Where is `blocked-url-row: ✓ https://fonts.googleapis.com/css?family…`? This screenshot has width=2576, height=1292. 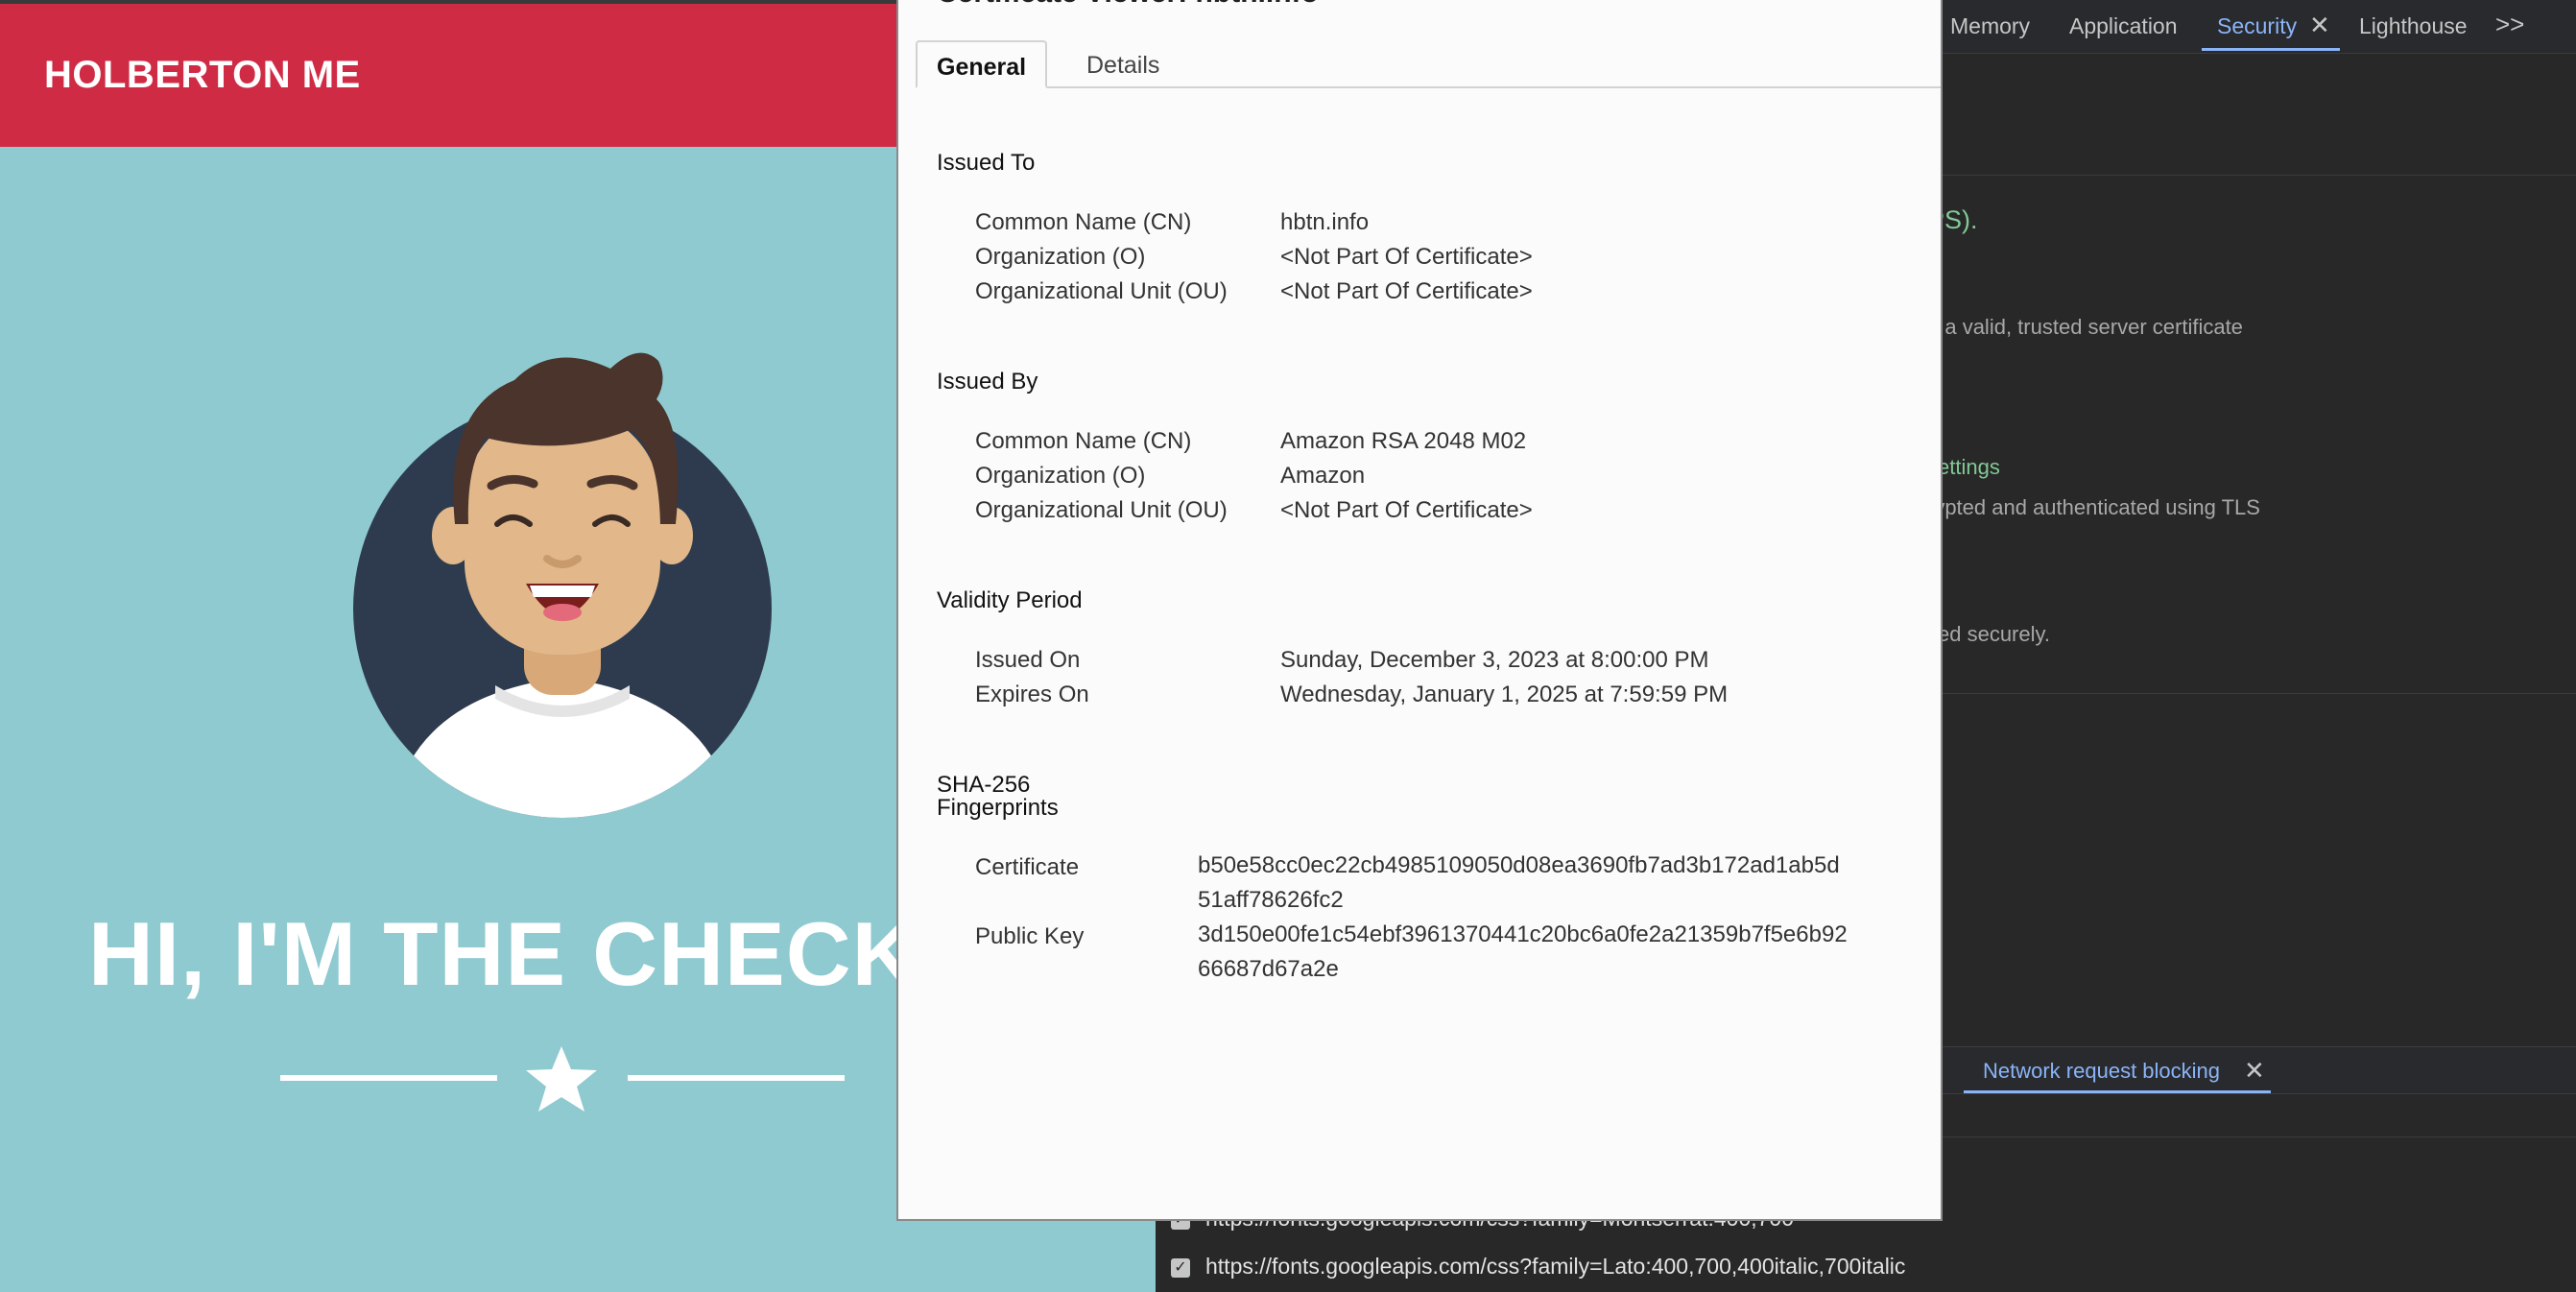
blocked-url-row: ✓ https://fonts.googleapis.com/css?family… is located at coordinates (1538, 1267).